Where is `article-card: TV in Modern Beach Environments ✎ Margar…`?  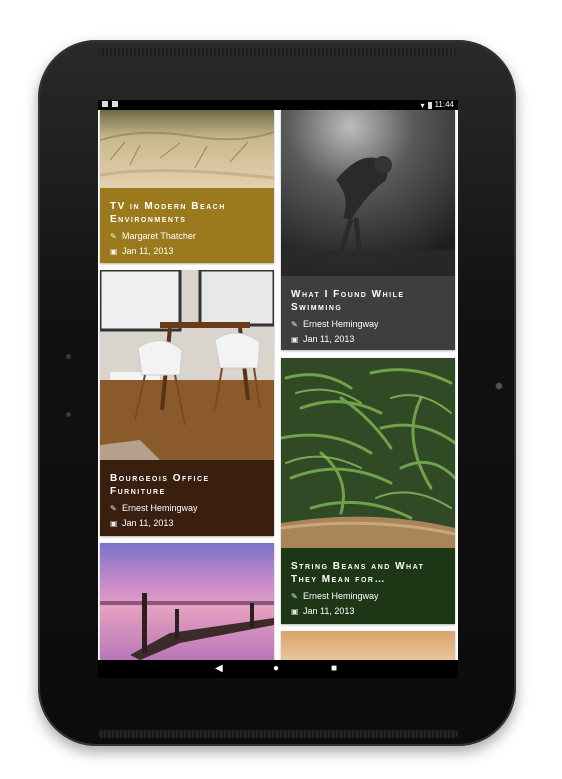 article-card: TV in Modern Beach Environments ✎ Margar… is located at coordinates (187, 186).